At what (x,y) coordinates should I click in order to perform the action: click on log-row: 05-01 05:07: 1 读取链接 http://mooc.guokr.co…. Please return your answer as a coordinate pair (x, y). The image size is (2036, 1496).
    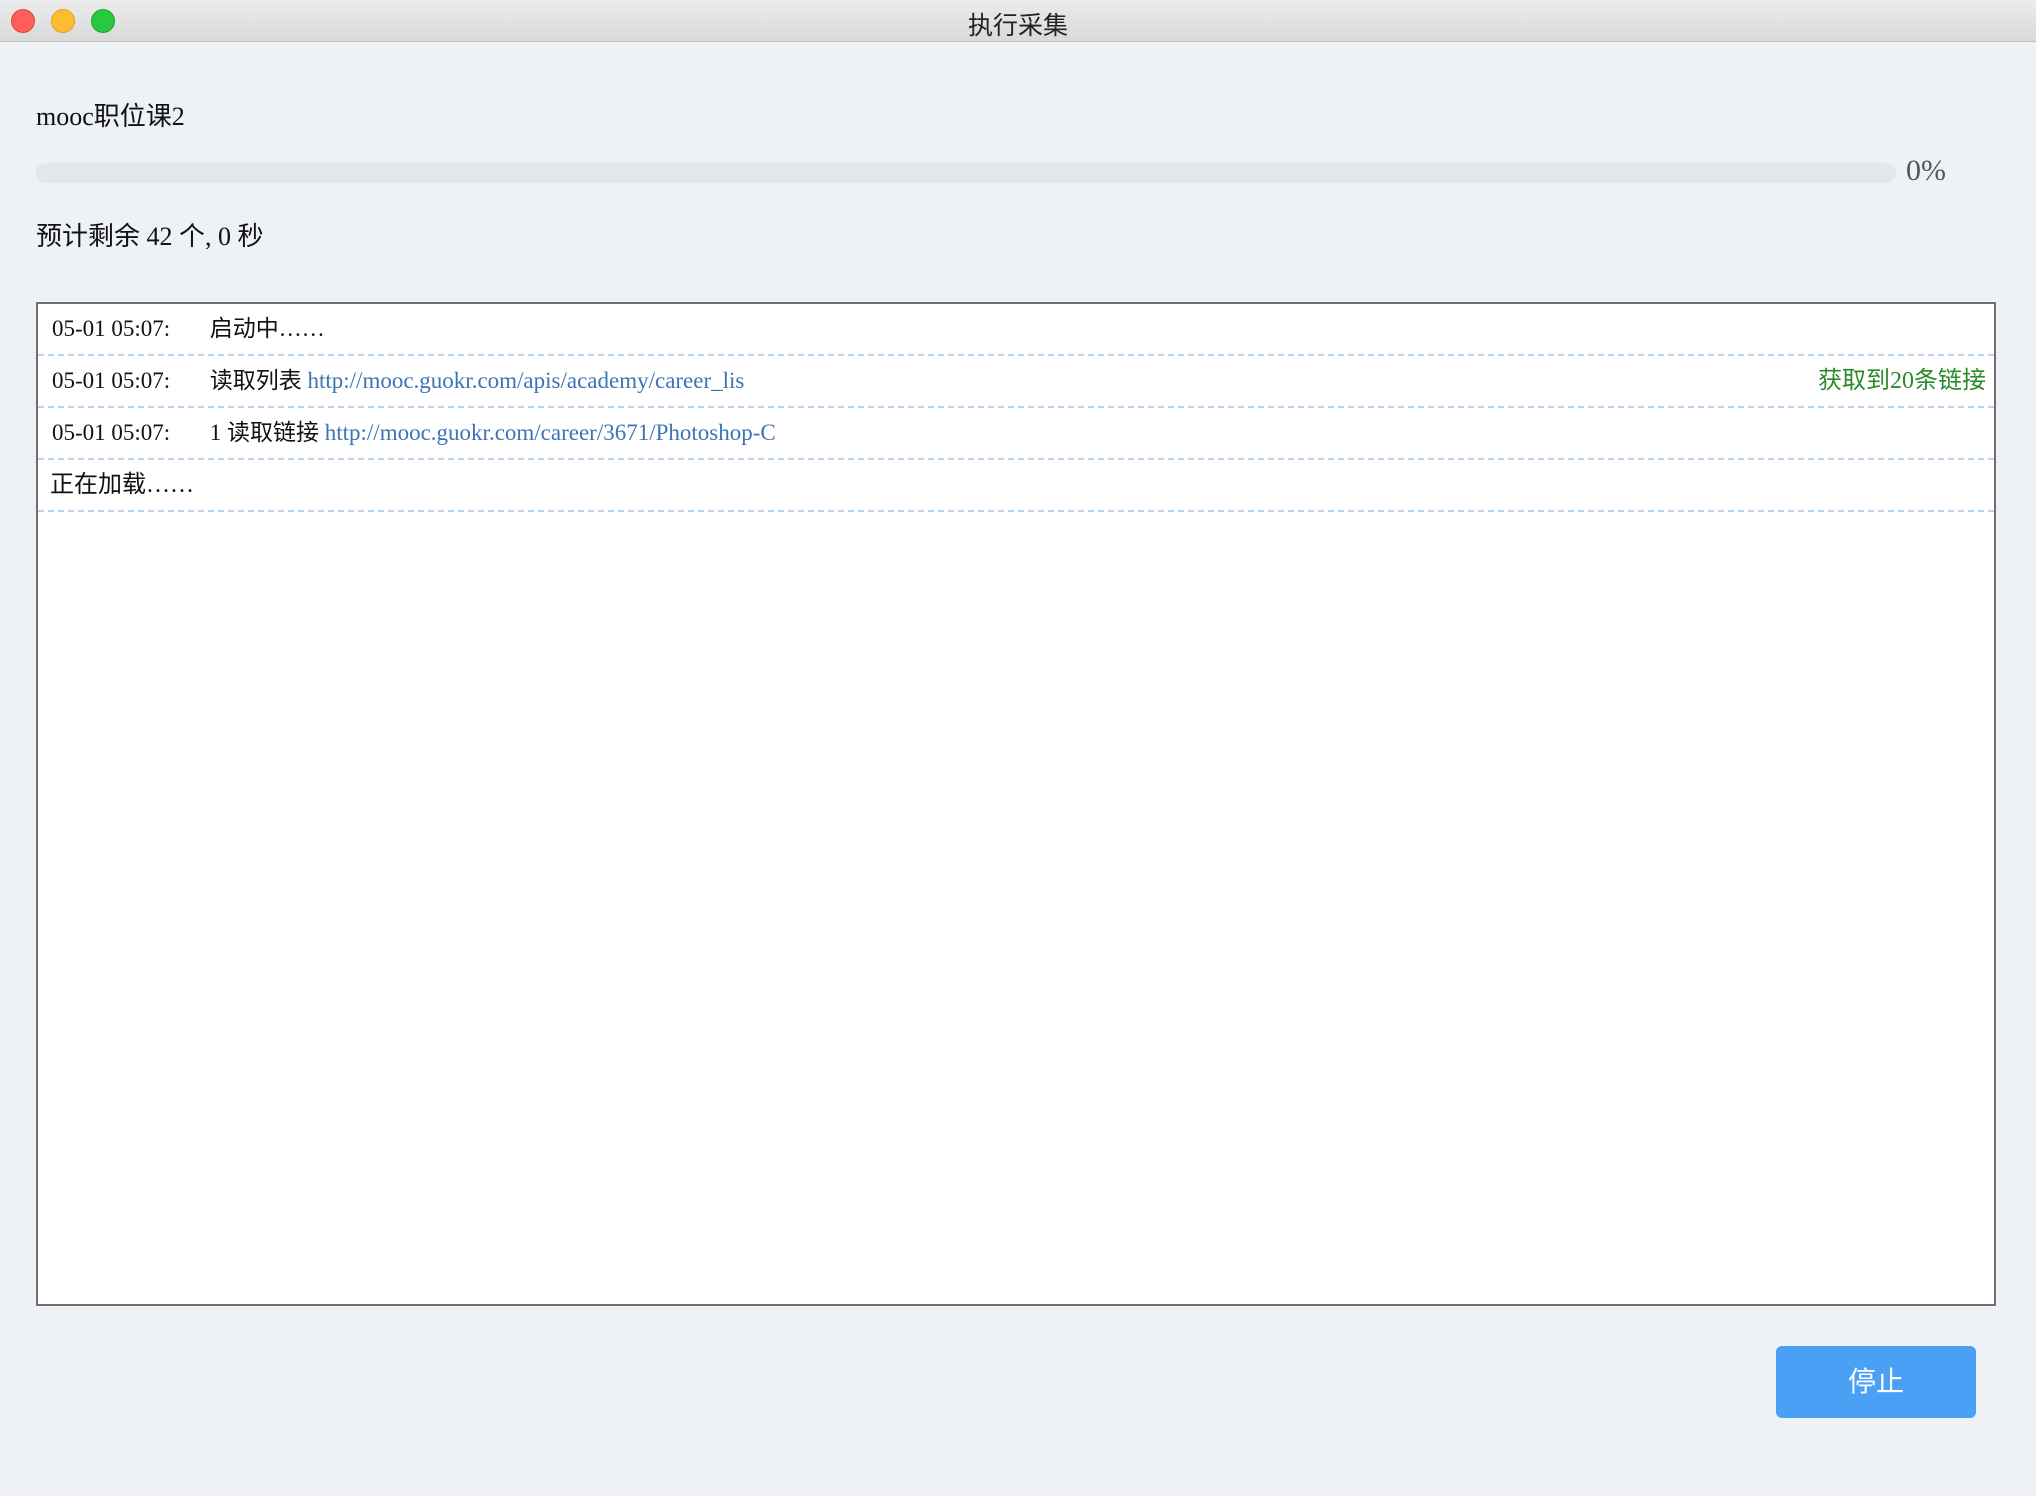
    Looking at the image, I should click on (1016, 434).